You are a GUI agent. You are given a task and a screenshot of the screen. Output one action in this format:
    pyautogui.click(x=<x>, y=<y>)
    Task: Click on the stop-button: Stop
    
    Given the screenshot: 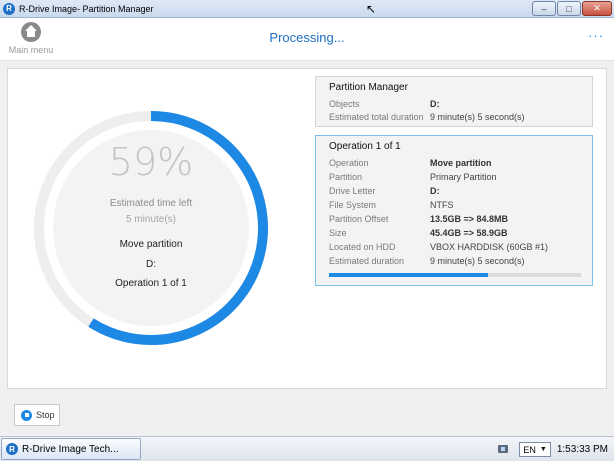 What is the action you would take?
    pyautogui.click(x=37, y=415)
    